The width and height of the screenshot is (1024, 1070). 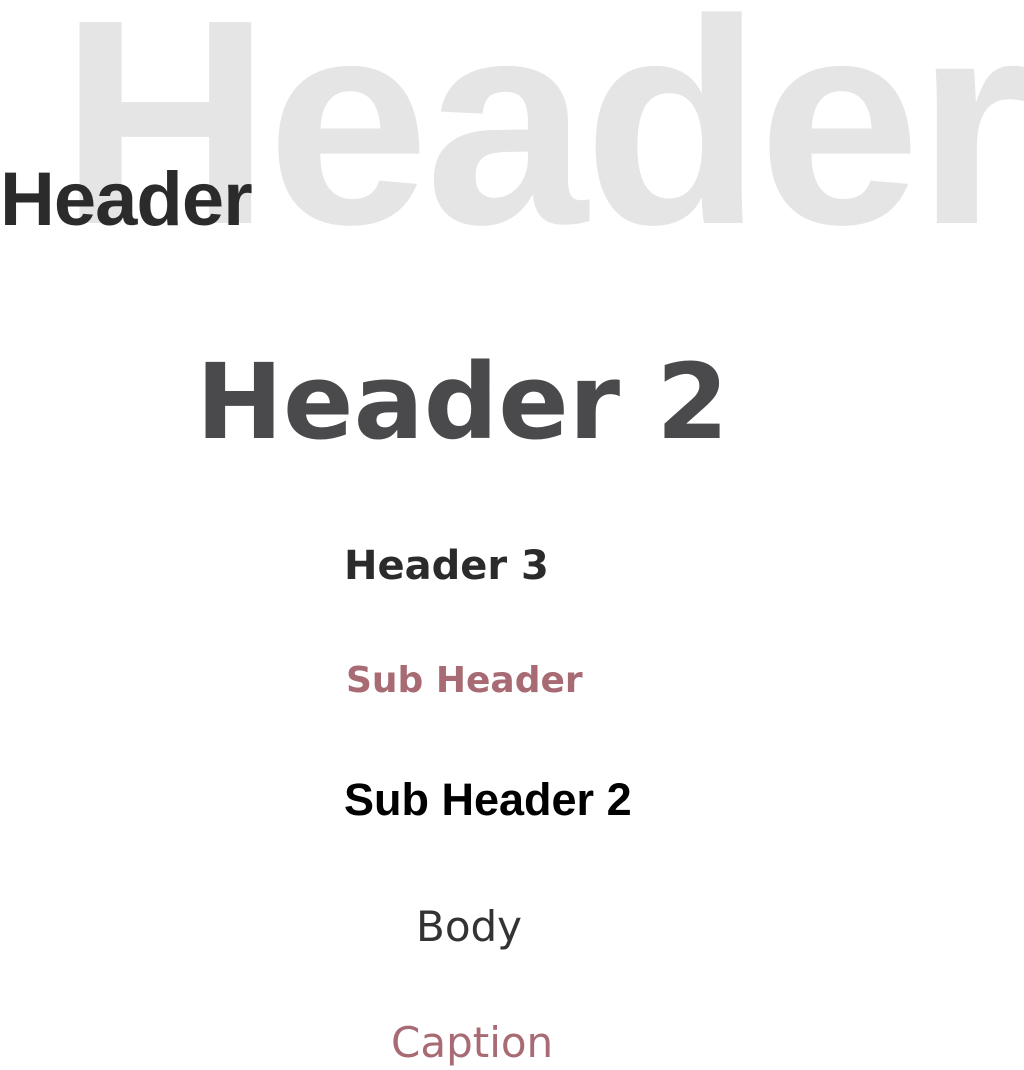 I want to click on header-2-sample: Header 2, so click(x=462, y=402).